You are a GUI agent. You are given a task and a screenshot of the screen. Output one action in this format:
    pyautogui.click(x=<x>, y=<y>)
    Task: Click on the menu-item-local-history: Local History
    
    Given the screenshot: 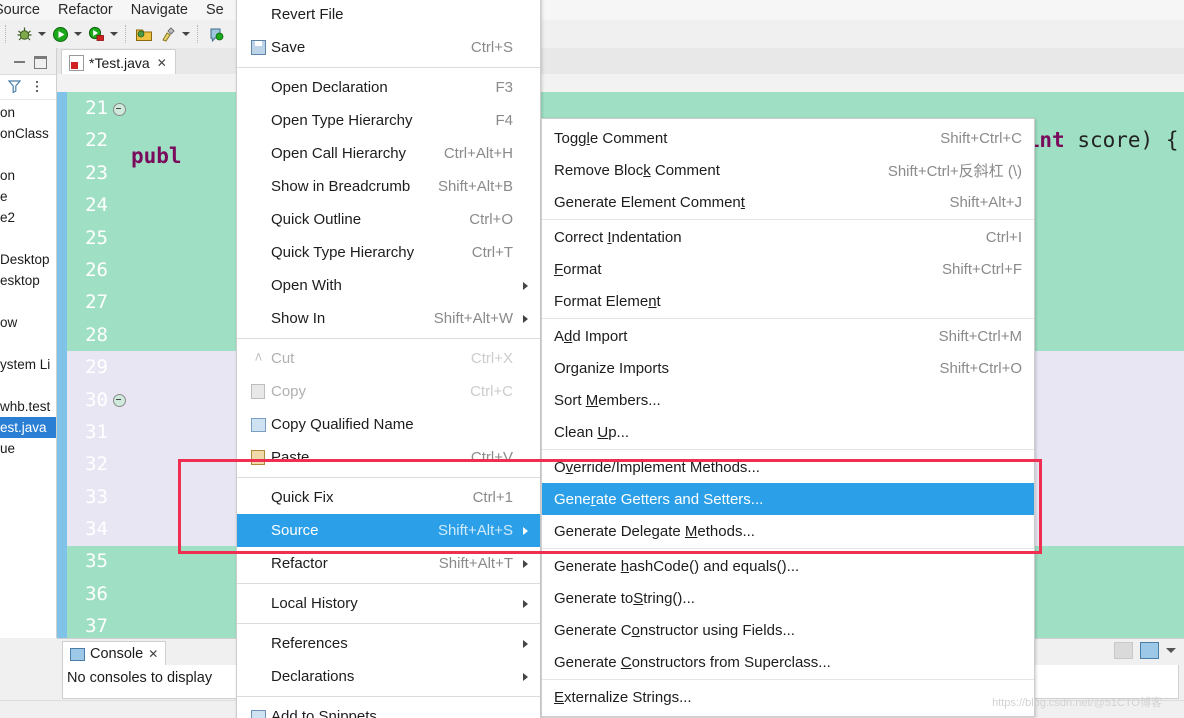 What is the action you would take?
    pyautogui.click(x=388, y=603)
    